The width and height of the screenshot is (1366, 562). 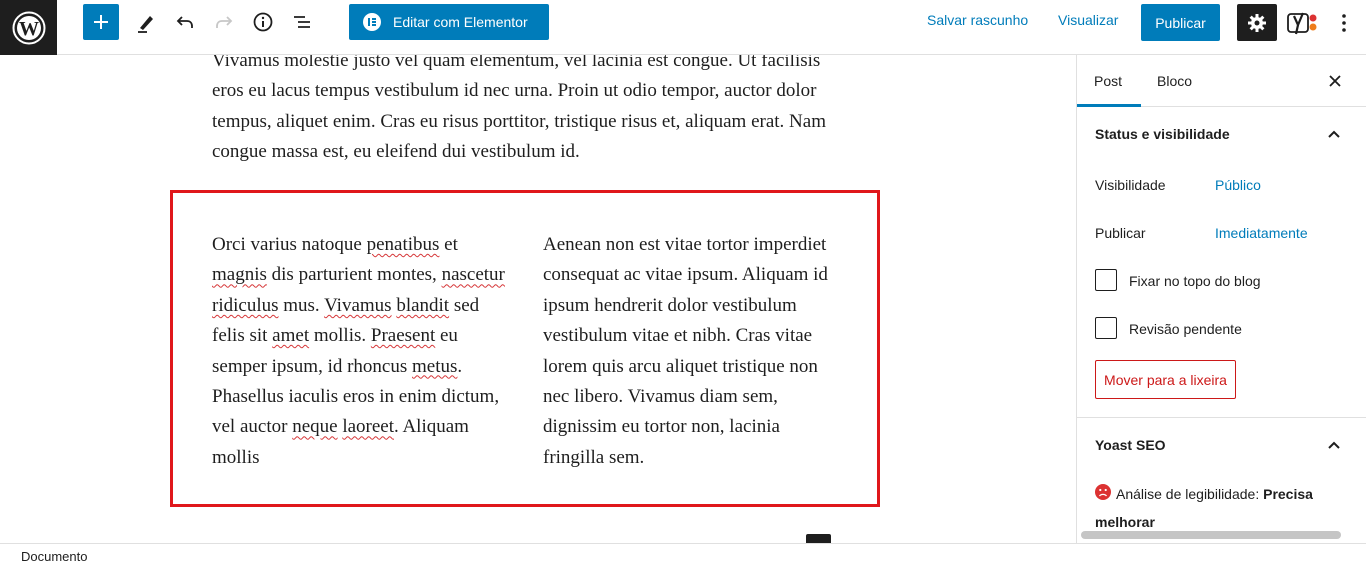 I want to click on sidebar-tabs: Post Bloco, so click(x=1221, y=81).